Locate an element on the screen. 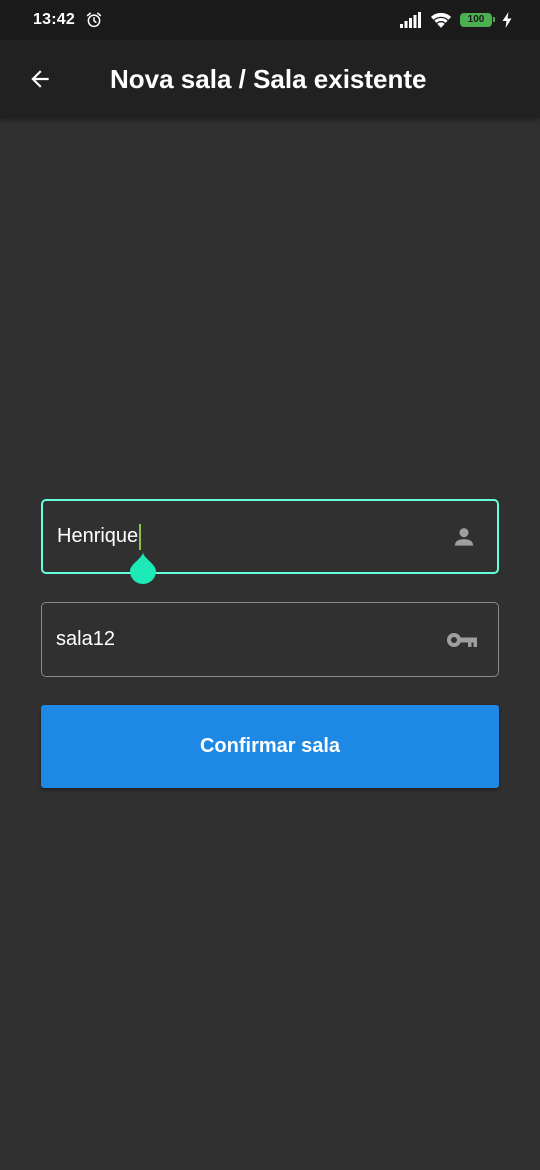 The width and height of the screenshot is (540, 1170). name-input: Henrique is located at coordinates (270, 536).